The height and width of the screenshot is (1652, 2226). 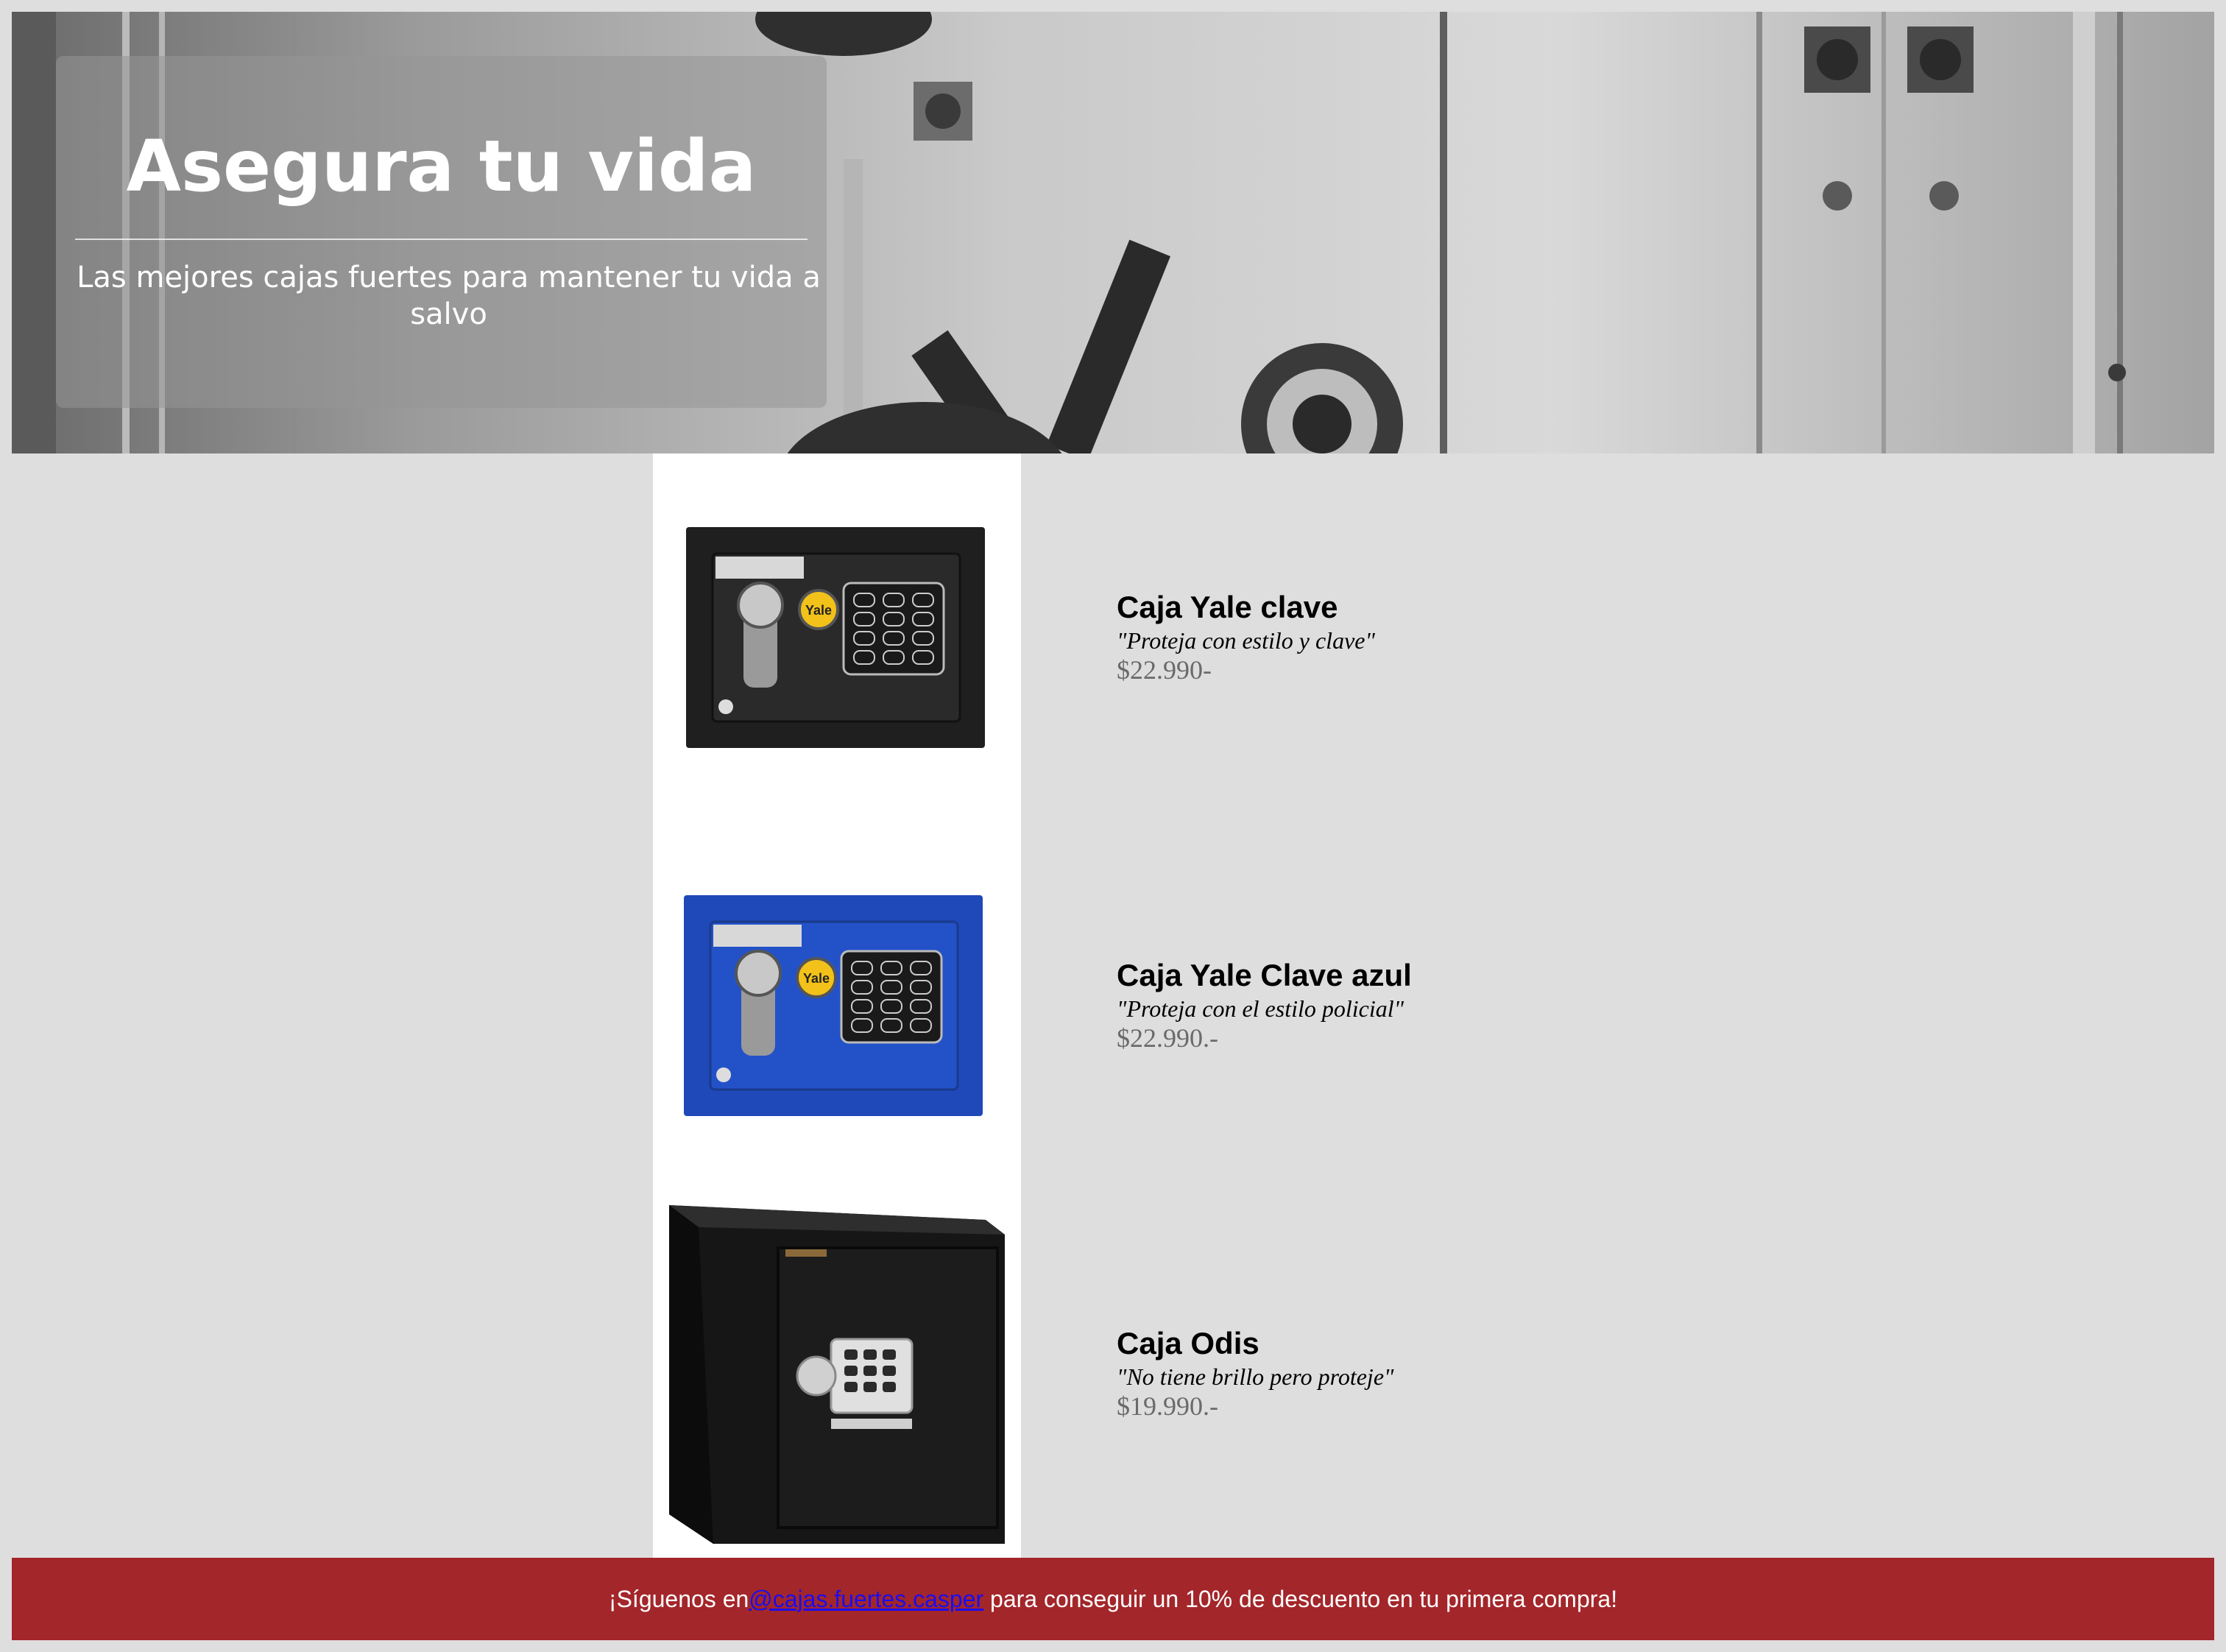 I want to click on product-price: $22.990-, so click(x=1164, y=670).